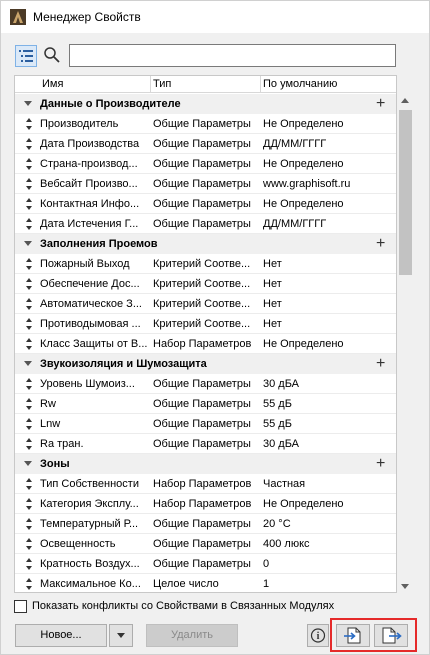 The height and width of the screenshot is (655, 430). What do you see at coordinates (232, 55) in the screenshot?
I see `search-input` at bounding box center [232, 55].